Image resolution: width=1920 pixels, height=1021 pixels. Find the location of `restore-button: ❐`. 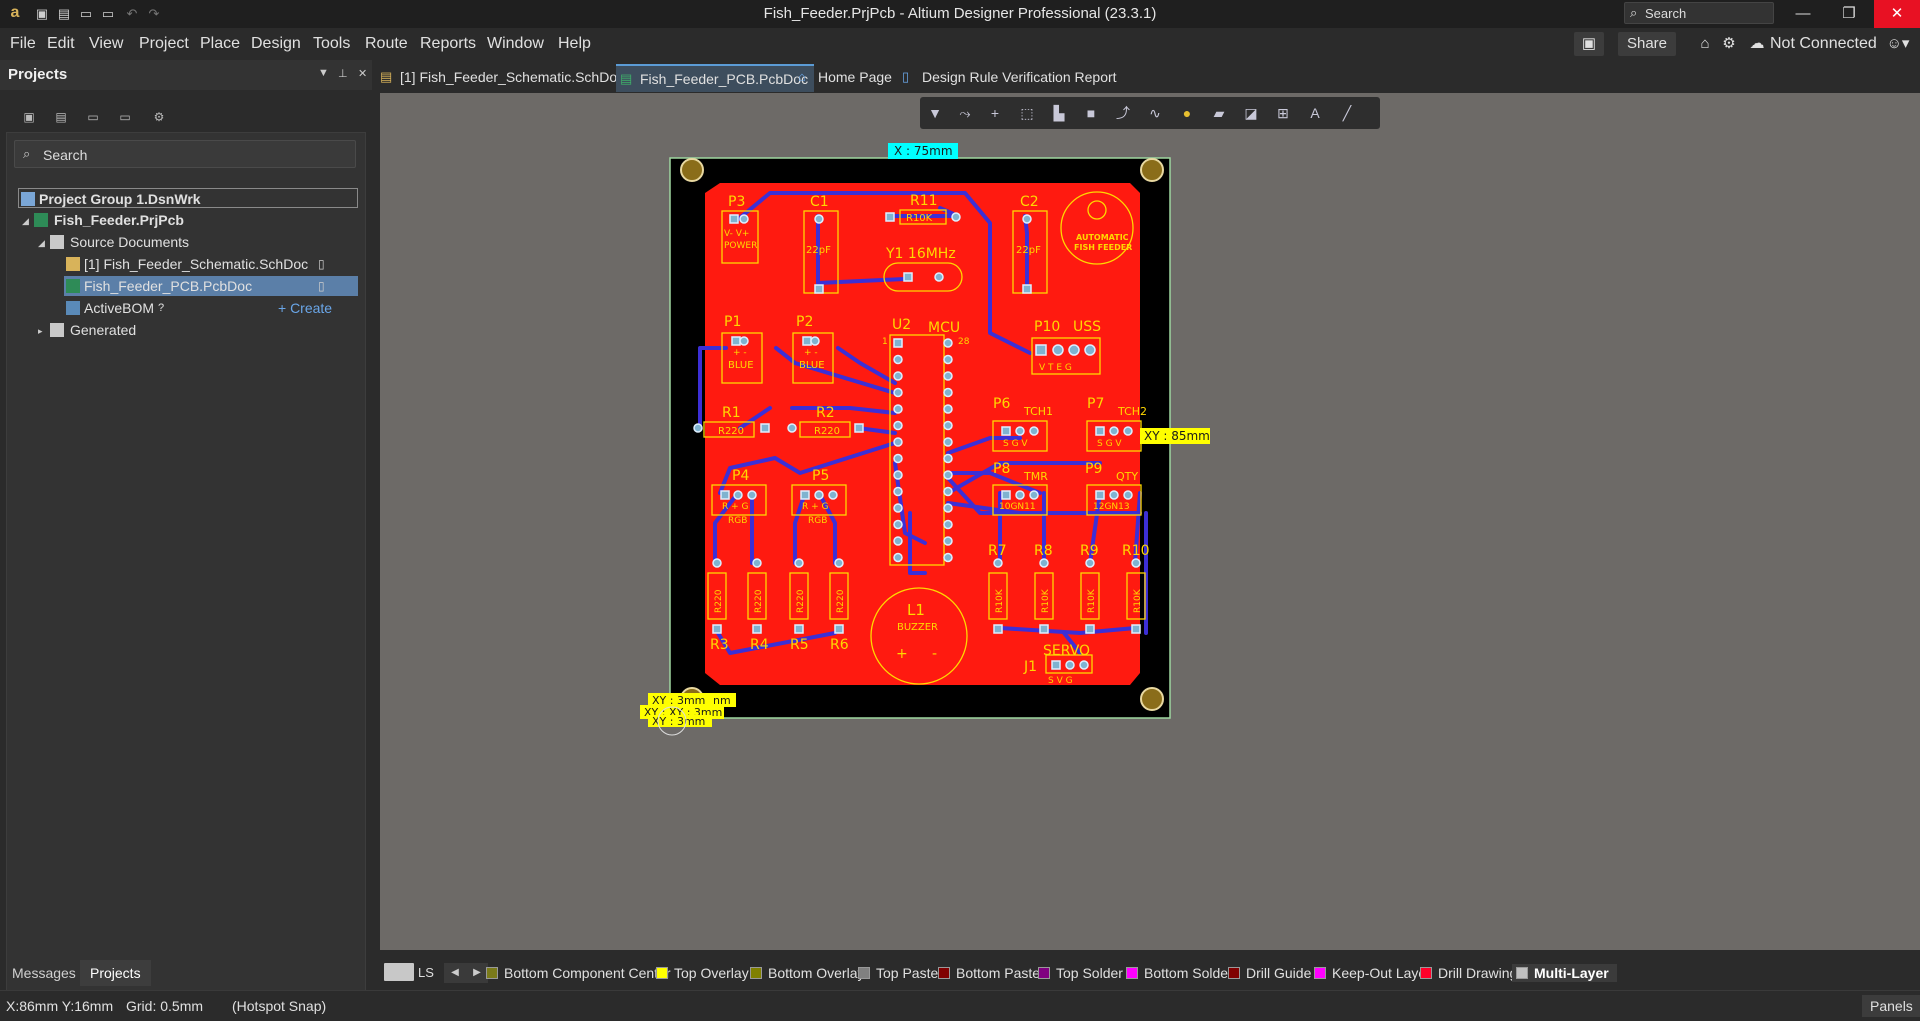

restore-button: ❐ is located at coordinates (1849, 14).